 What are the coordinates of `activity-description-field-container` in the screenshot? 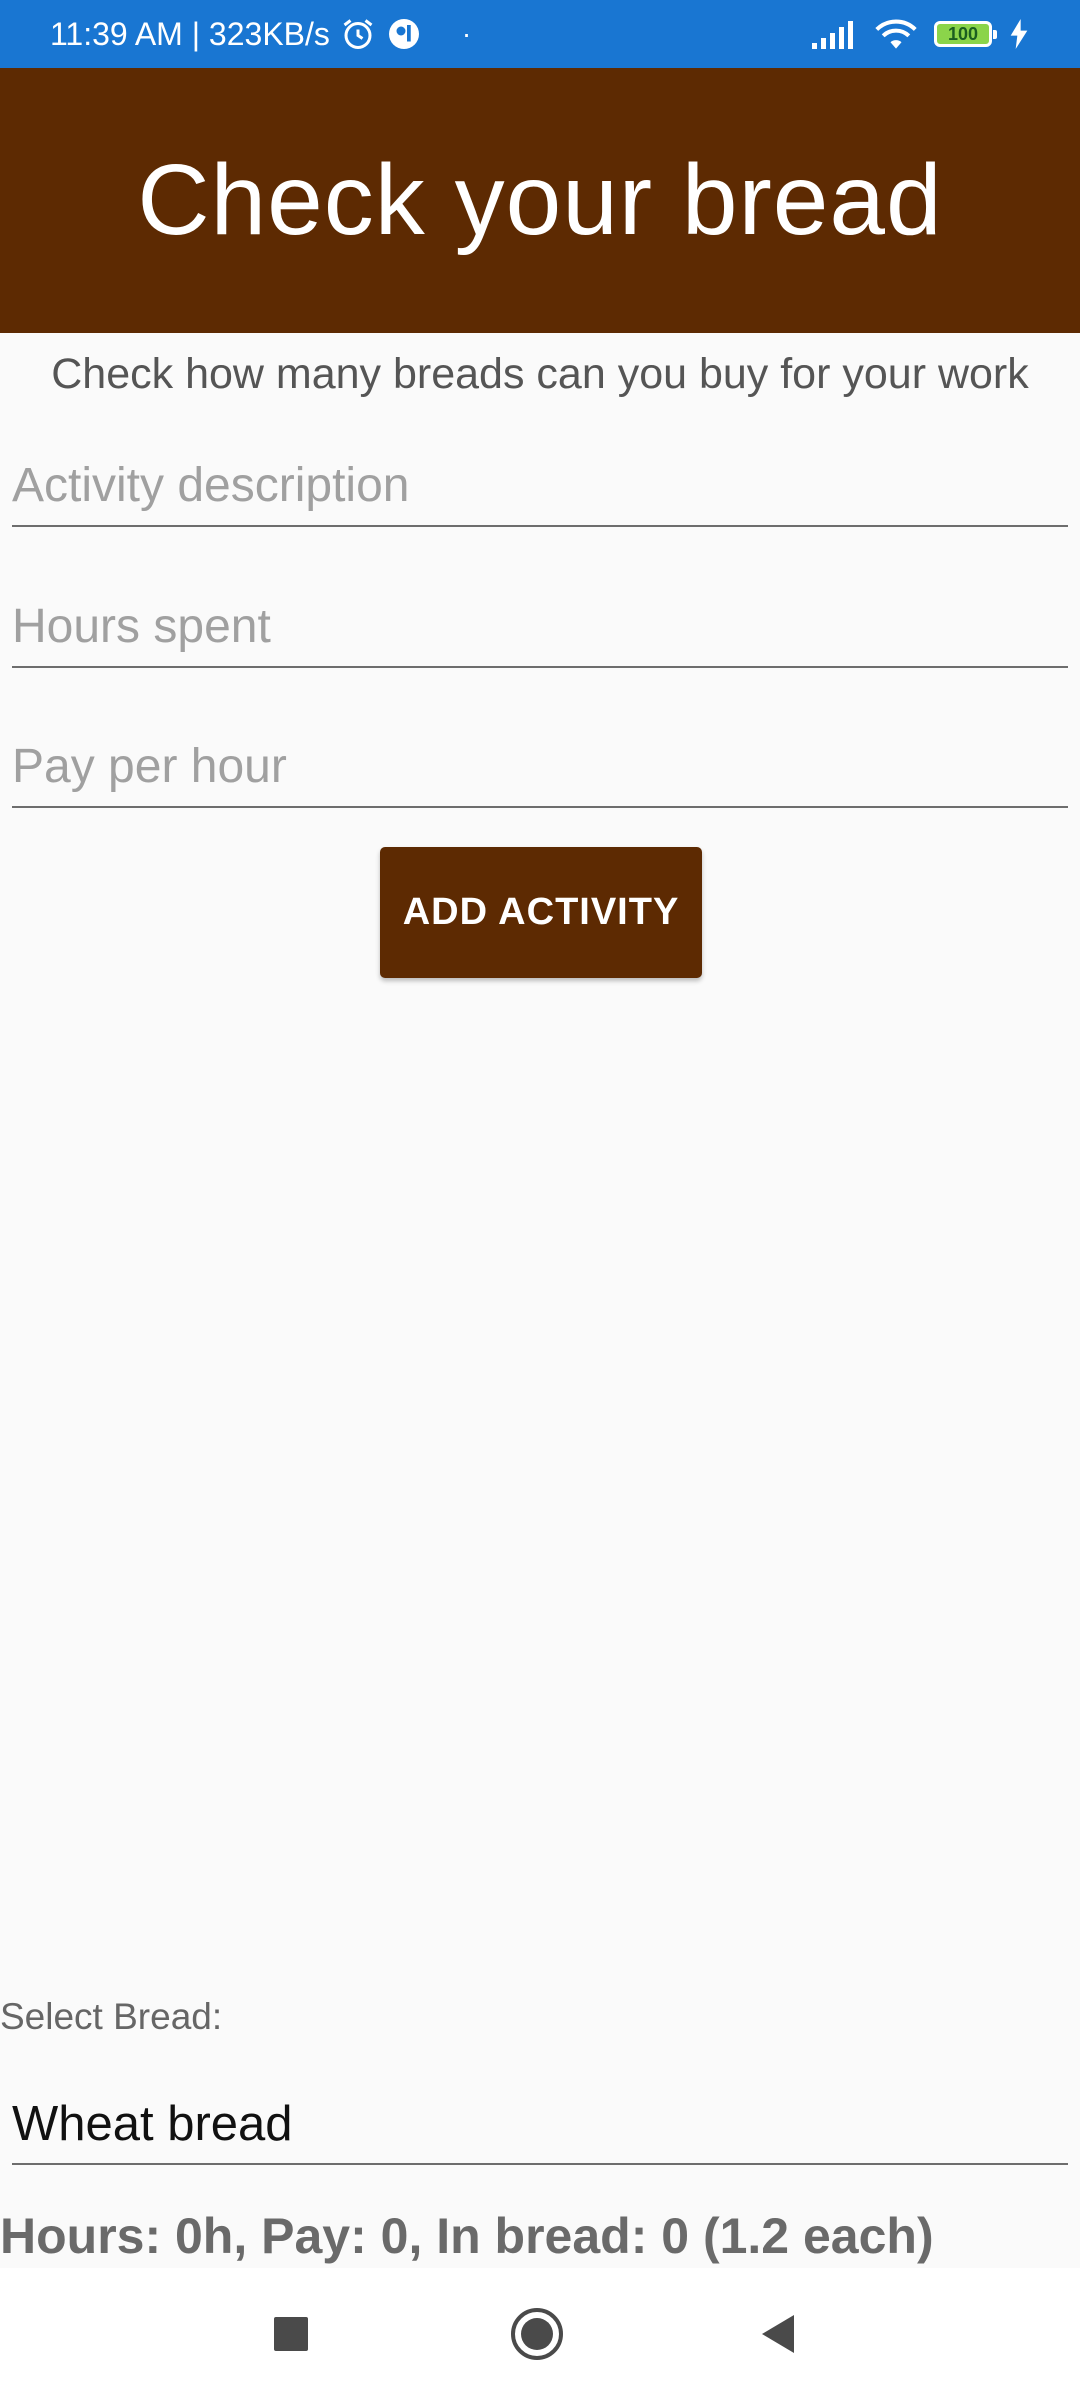 It's located at (540, 486).